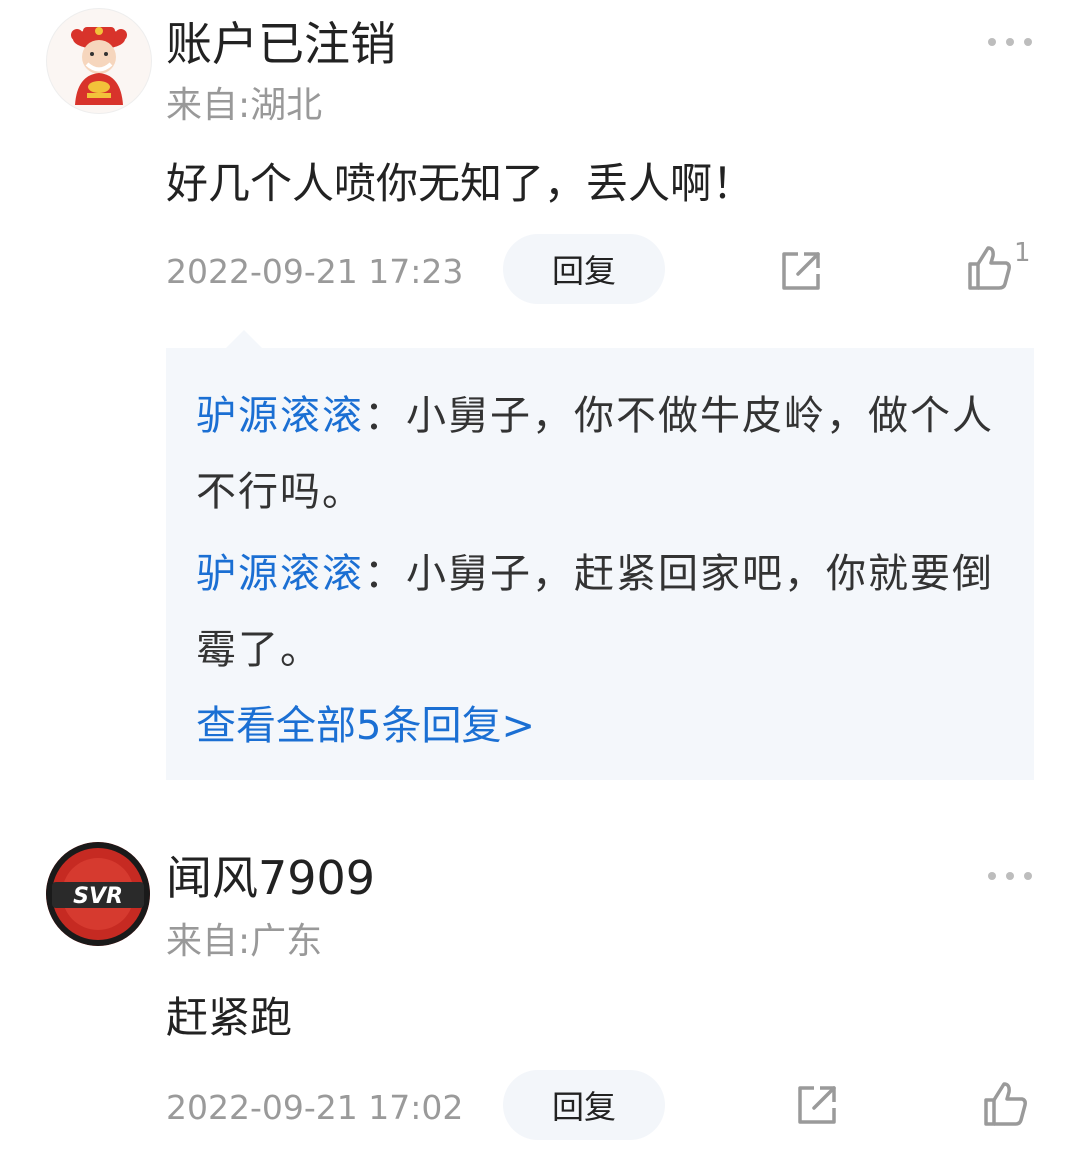 This screenshot has height=1174, width=1080. Describe the element at coordinates (315, 1107) in the screenshot. I see `comment-time: 2022-09-21 17:02` at that location.